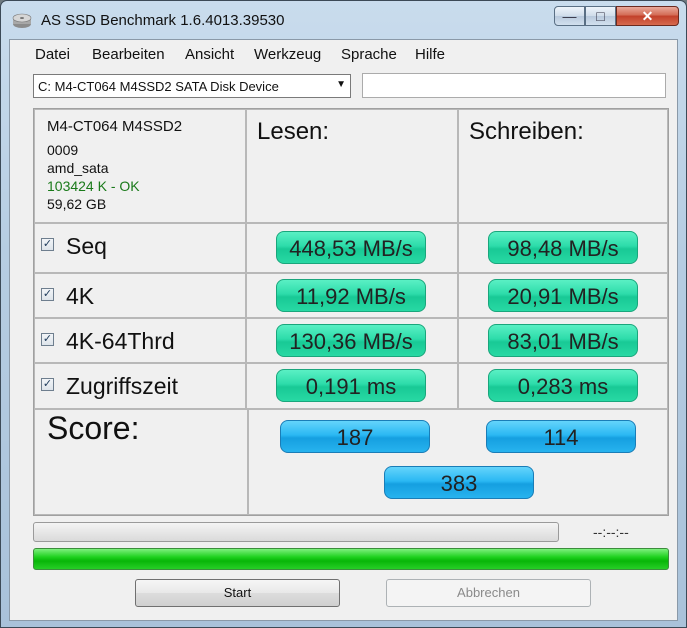 This screenshot has width=687, height=628. I want to click on zugriffszeit-write-cell: 0,283 ms, so click(563, 386).